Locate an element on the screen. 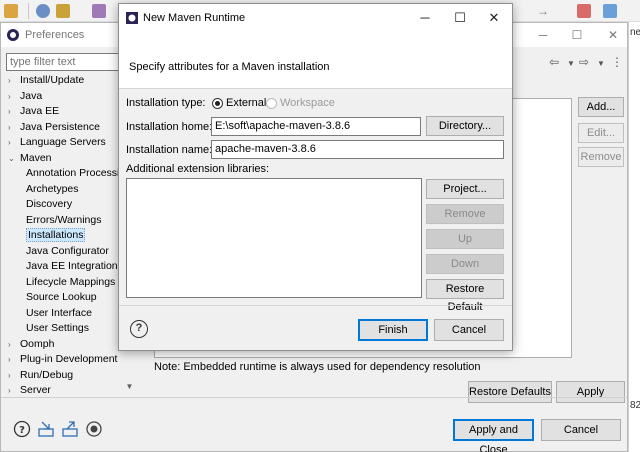 This screenshot has height=452, width=640. extension-libraries-label: Additional extension libraries: is located at coordinates (198, 169).